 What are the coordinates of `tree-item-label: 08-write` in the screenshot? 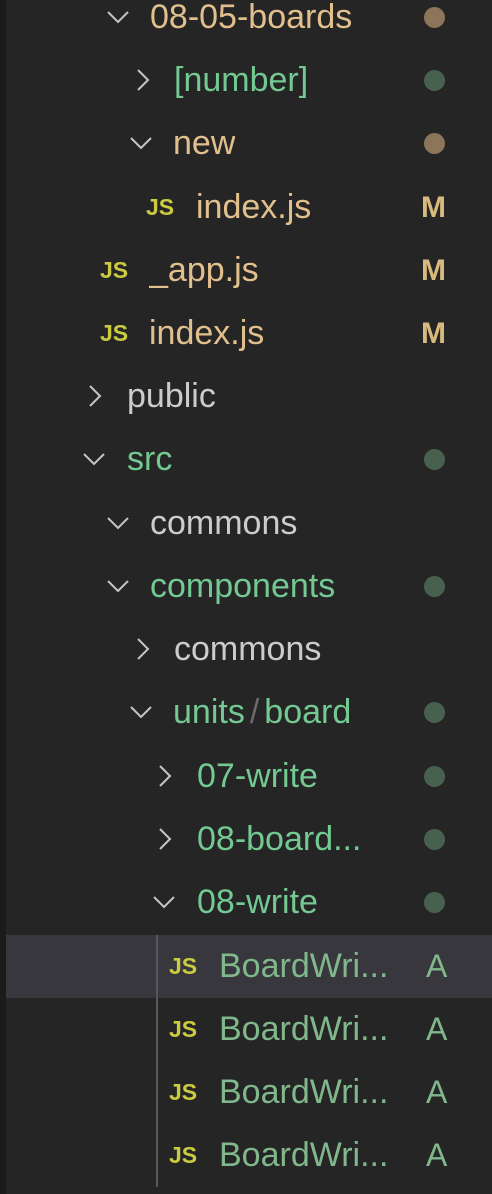 It's located at (257, 902).